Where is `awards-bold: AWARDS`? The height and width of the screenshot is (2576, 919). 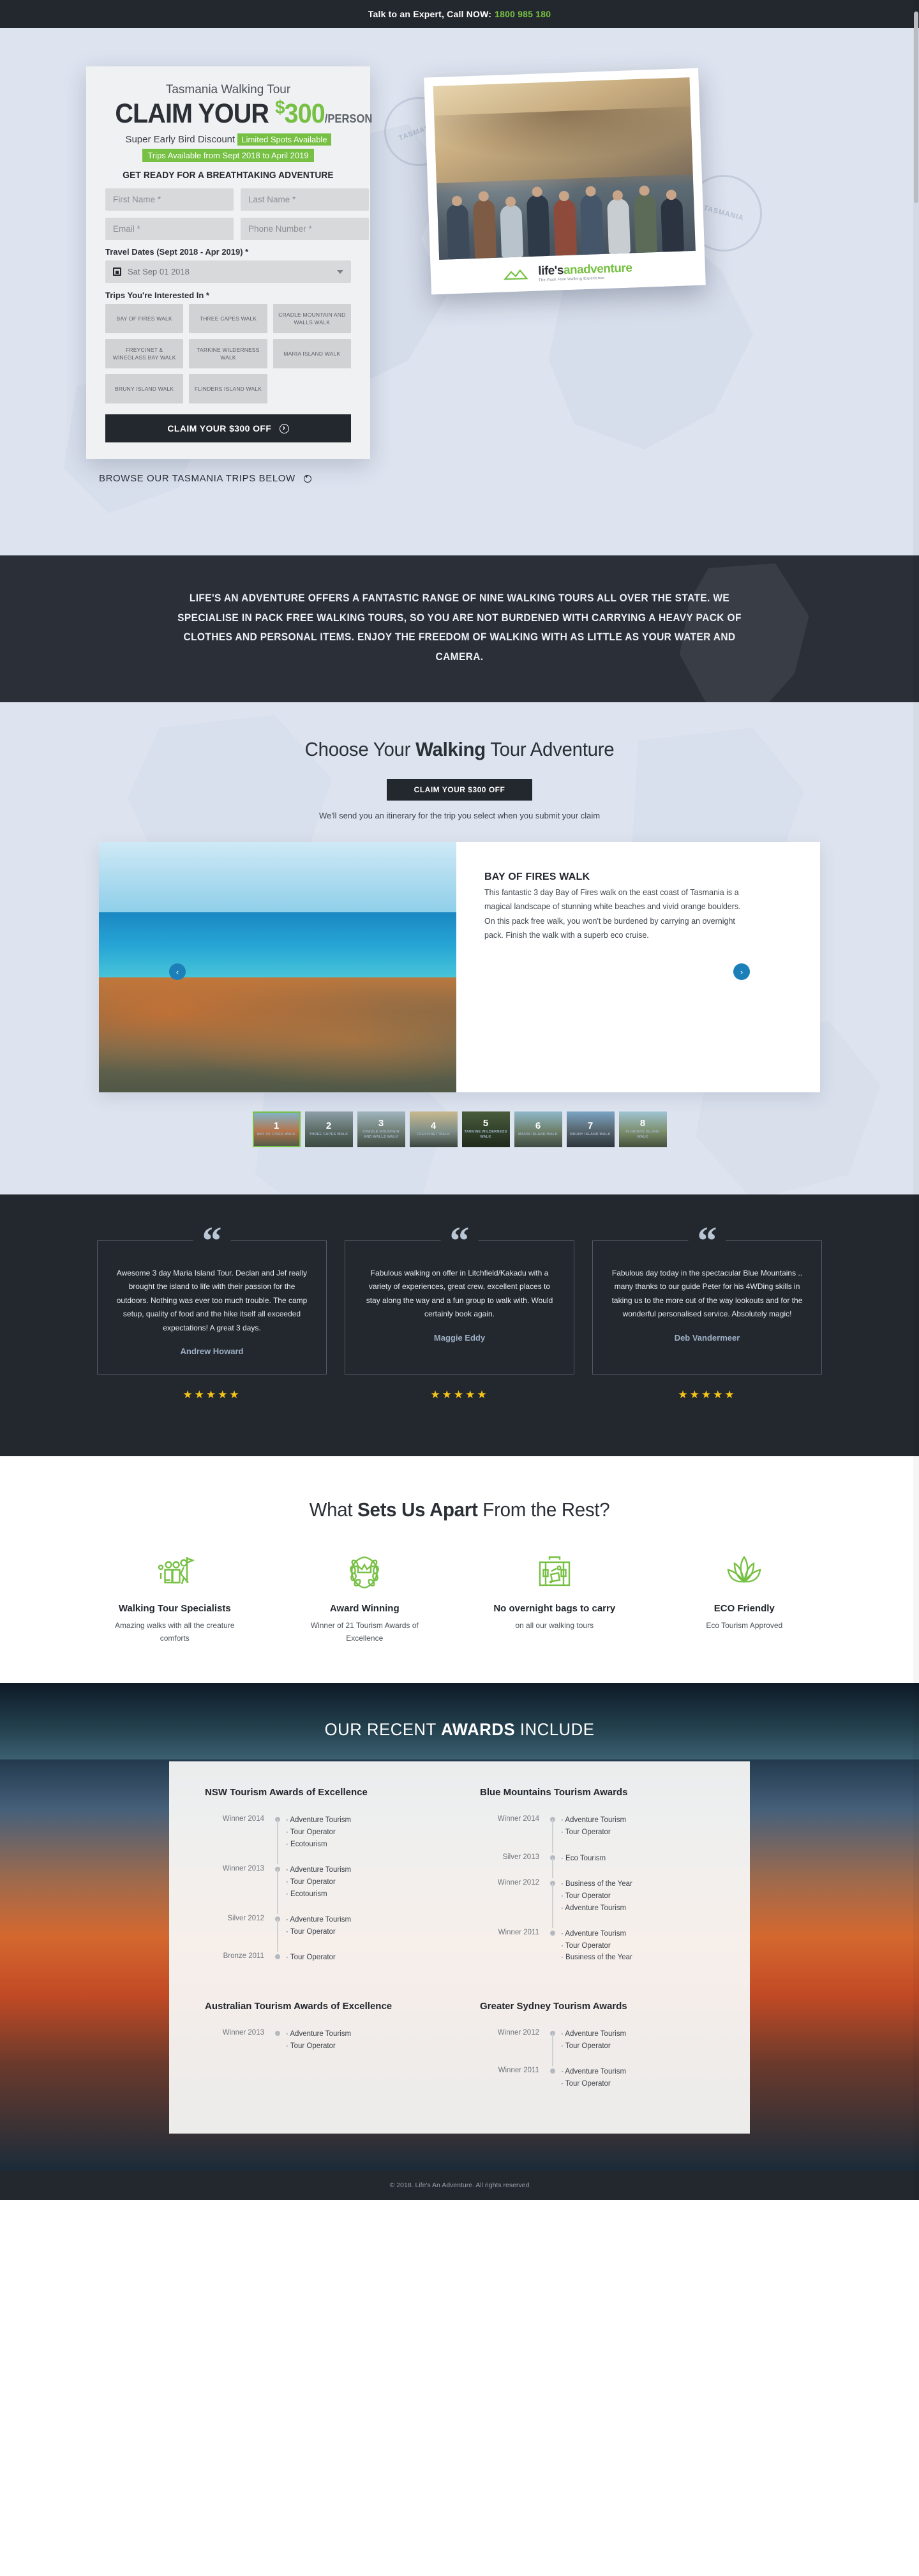
awards-bold: AWARDS is located at coordinates (478, 1730).